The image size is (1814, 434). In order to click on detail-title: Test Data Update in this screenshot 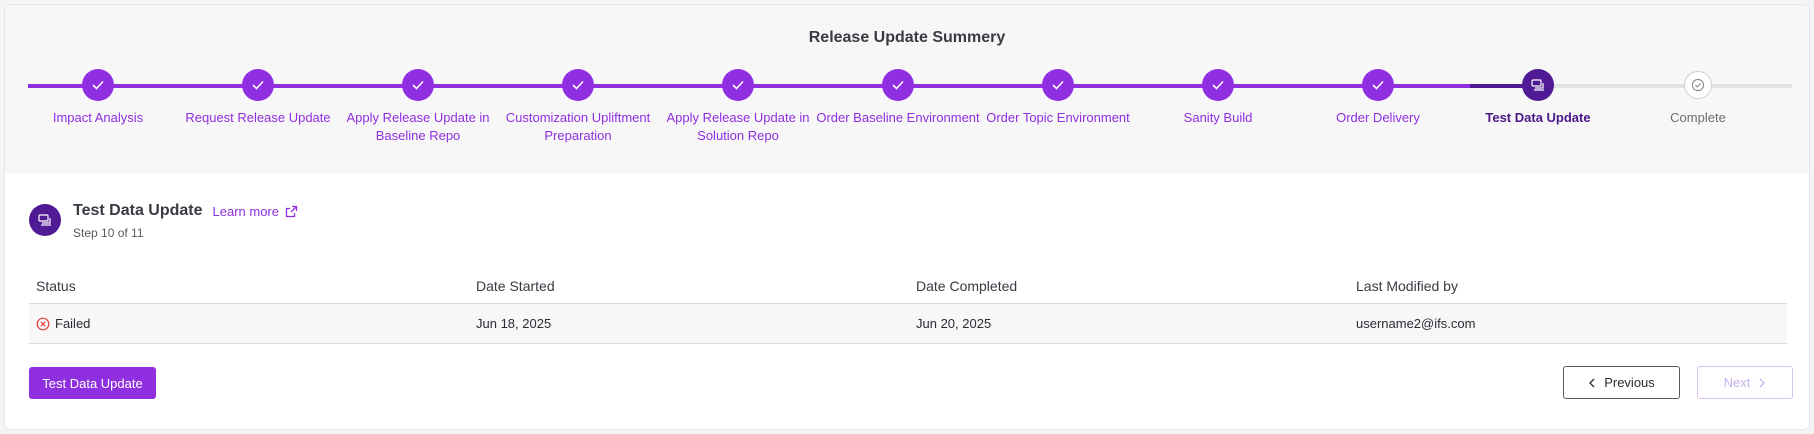, I will do `click(138, 210)`.